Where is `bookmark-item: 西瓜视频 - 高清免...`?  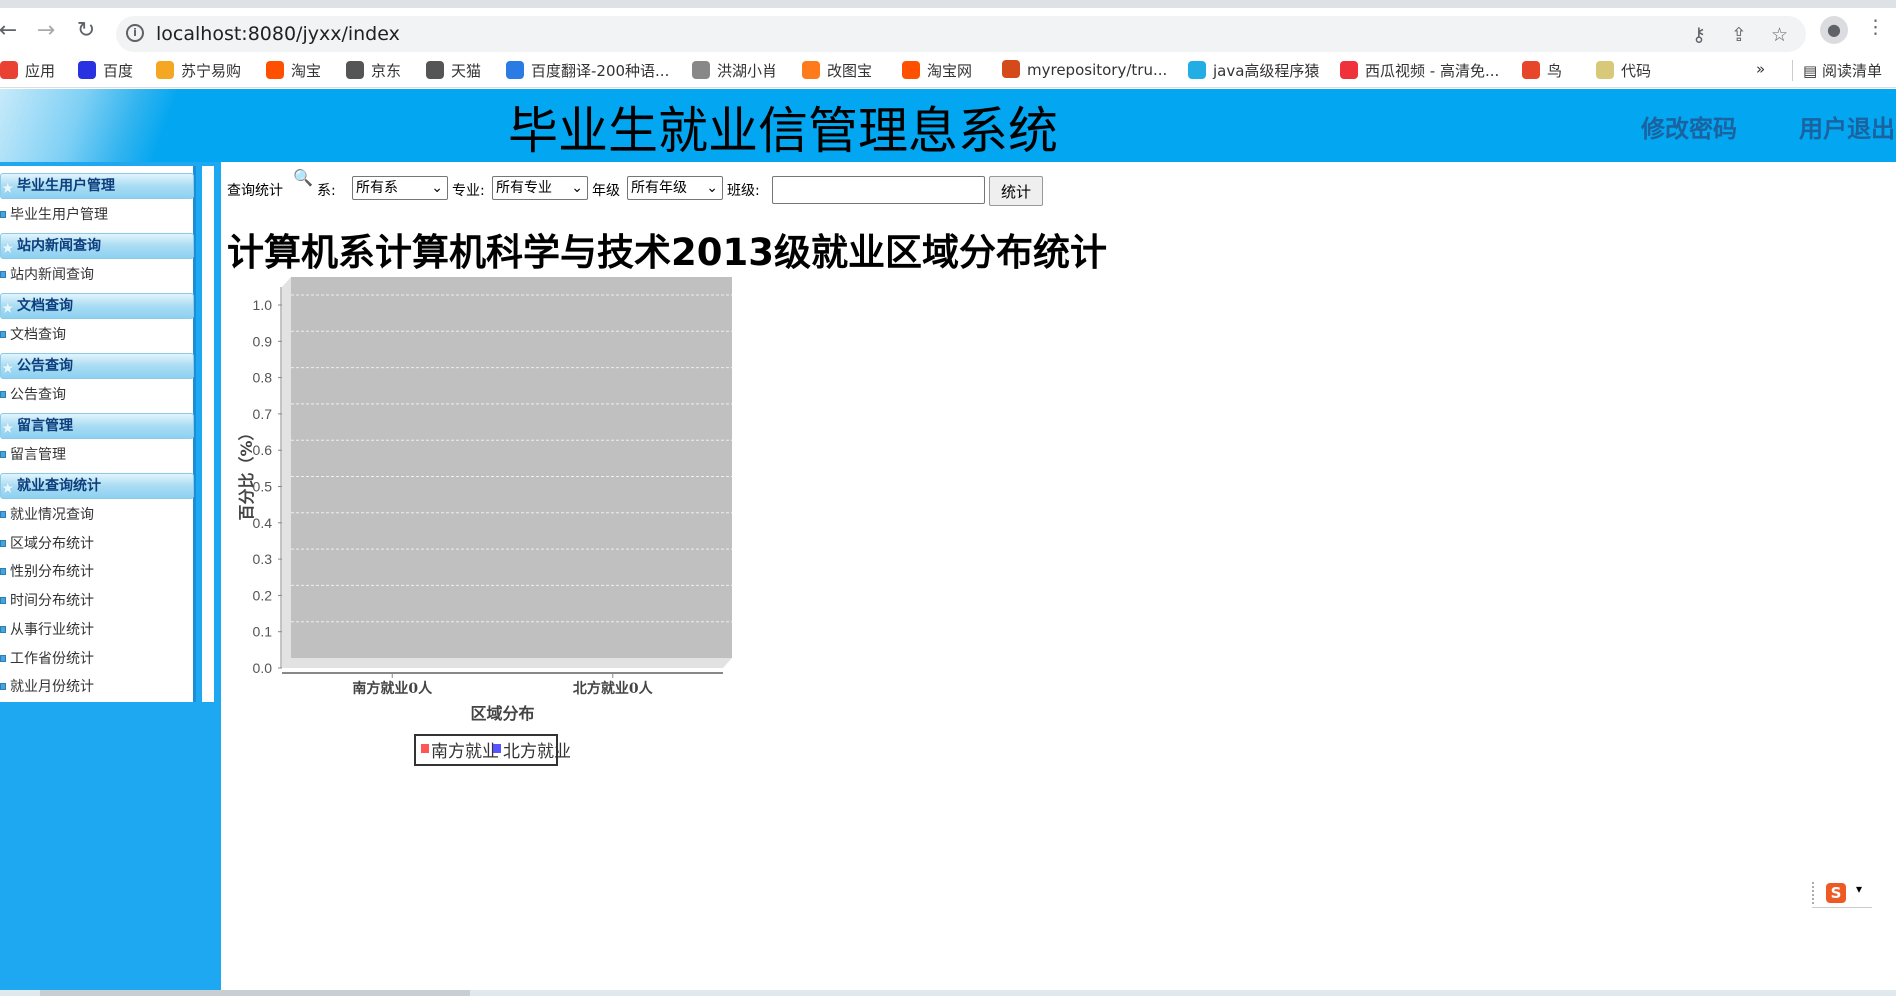
bookmark-item: 西瓜视频 - 高清免... is located at coordinates (1419, 70).